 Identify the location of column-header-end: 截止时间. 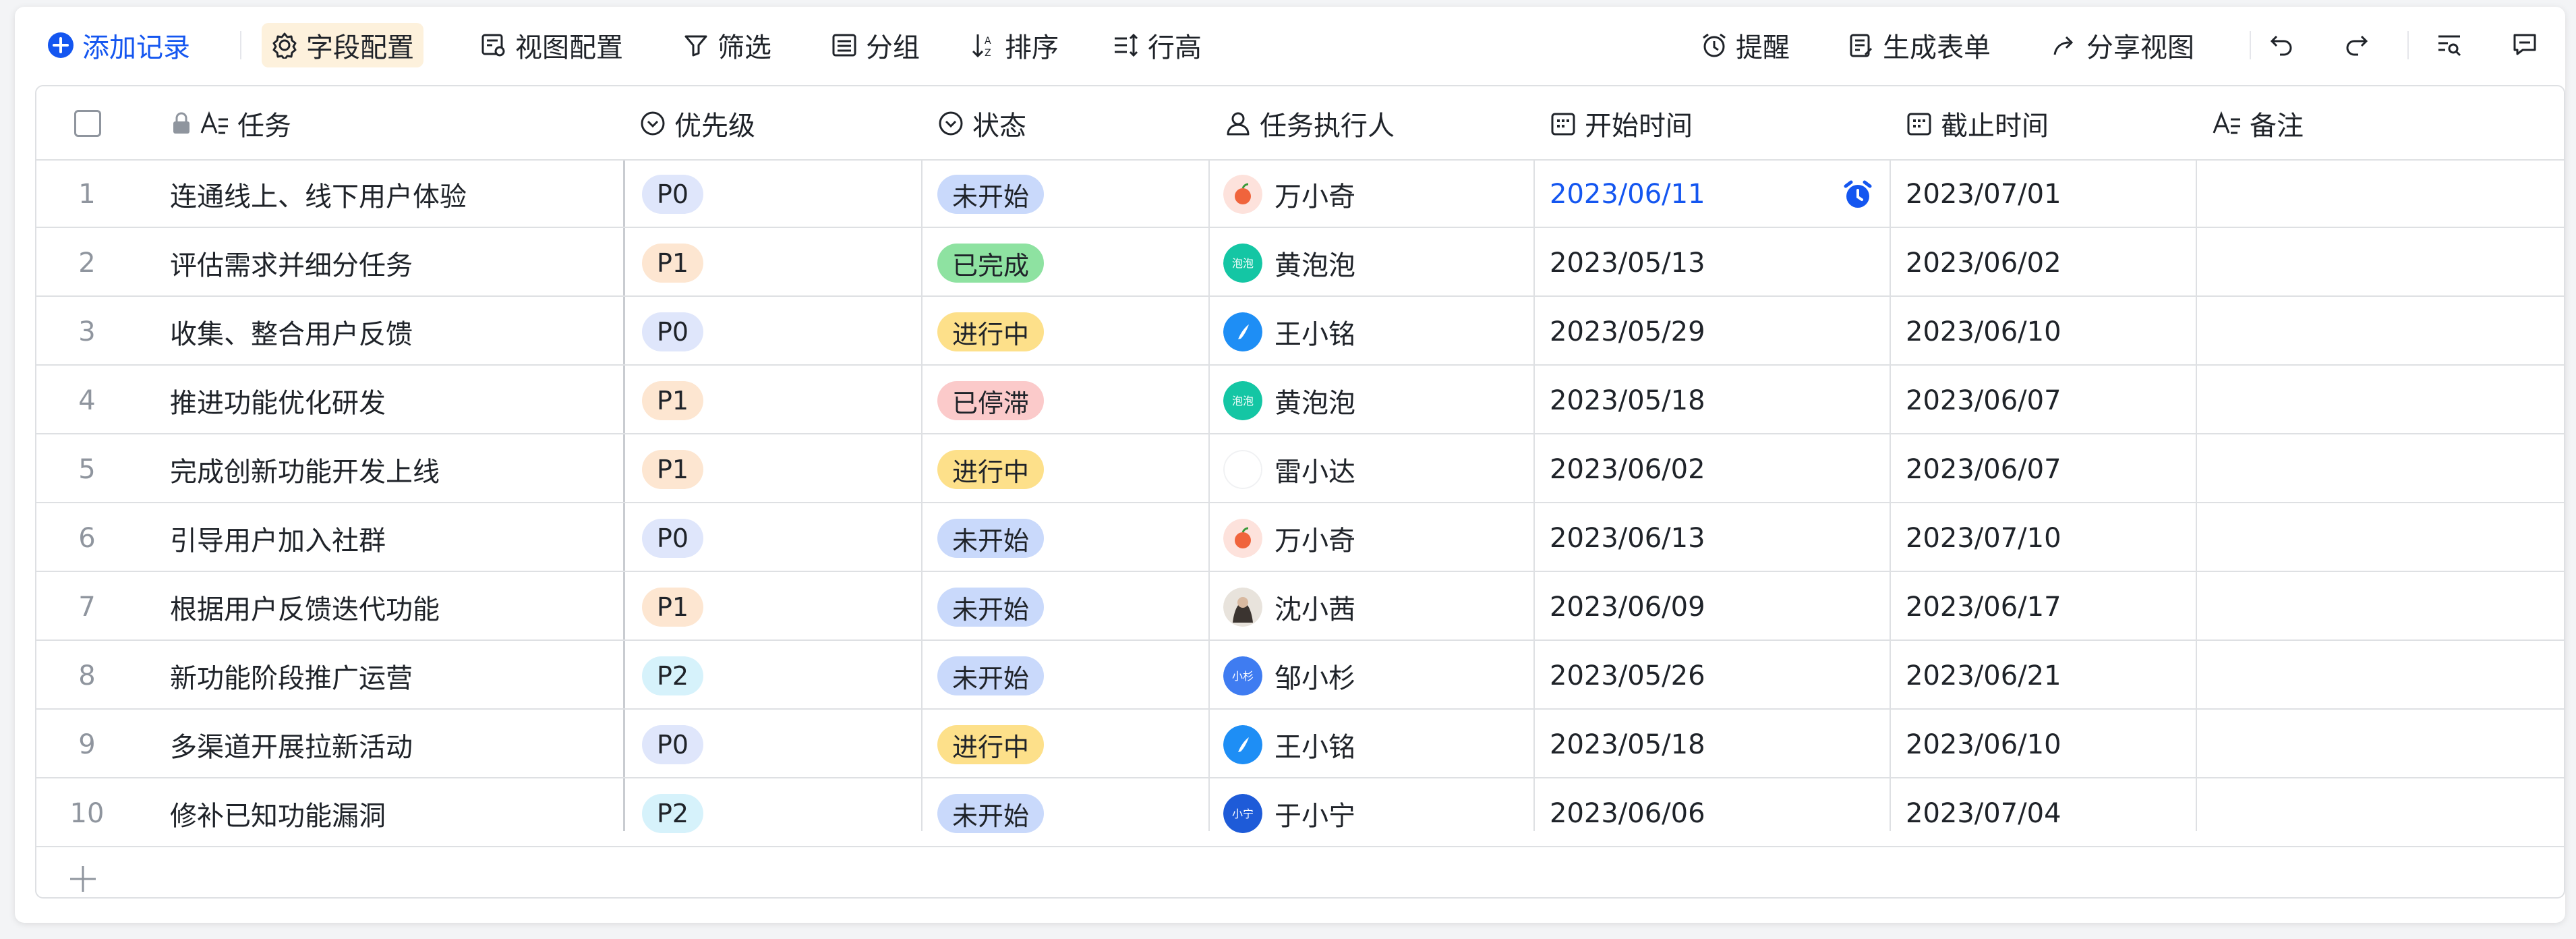
(1969, 123).